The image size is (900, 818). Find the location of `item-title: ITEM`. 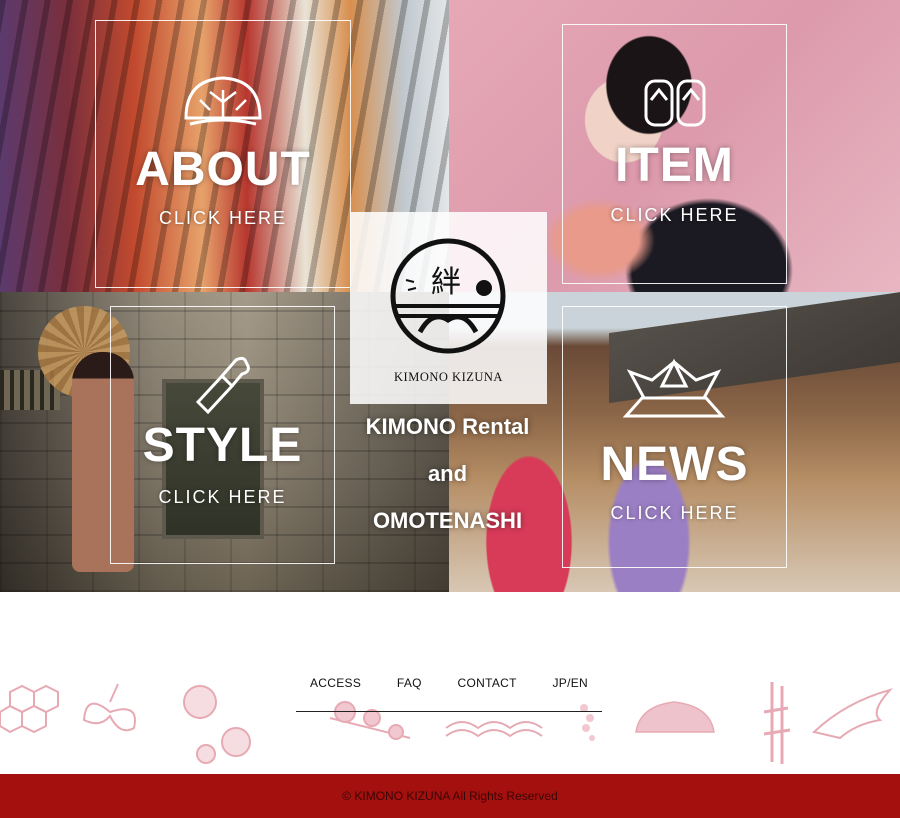

item-title: ITEM is located at coordinates (674, 165).